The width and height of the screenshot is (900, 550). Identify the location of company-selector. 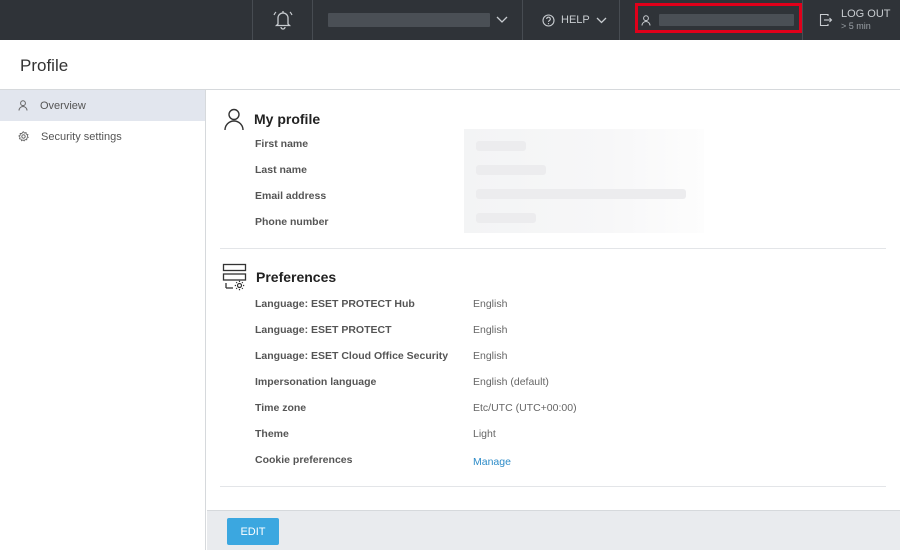
(417, 20).